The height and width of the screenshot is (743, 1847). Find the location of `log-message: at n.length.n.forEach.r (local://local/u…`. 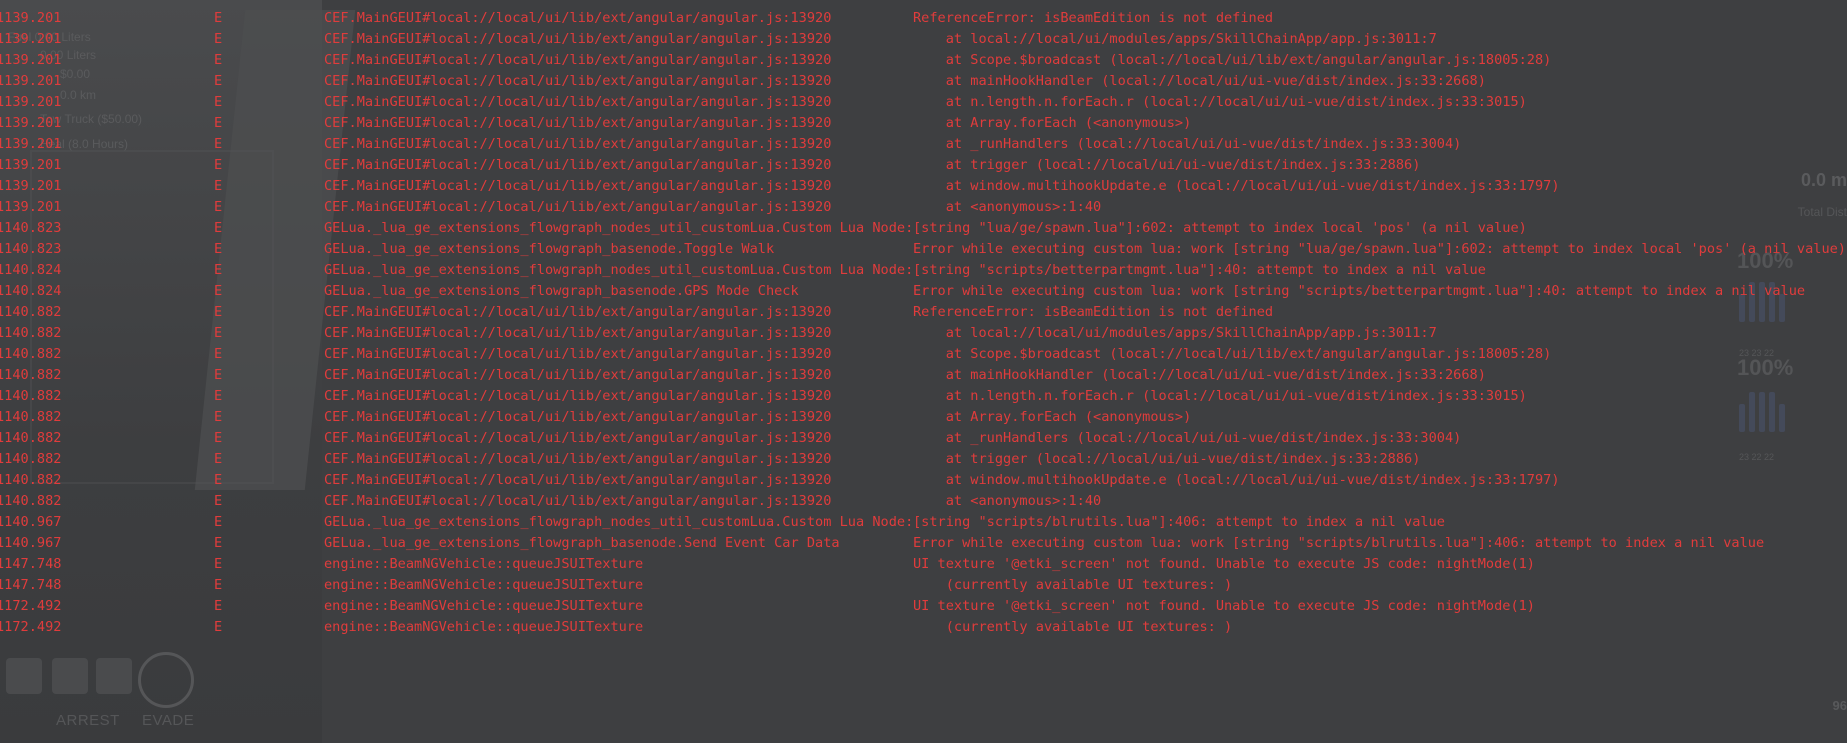

log-message: at n.length.n.forEach.r (local://local/u… is located at coordinates (1220, 102).